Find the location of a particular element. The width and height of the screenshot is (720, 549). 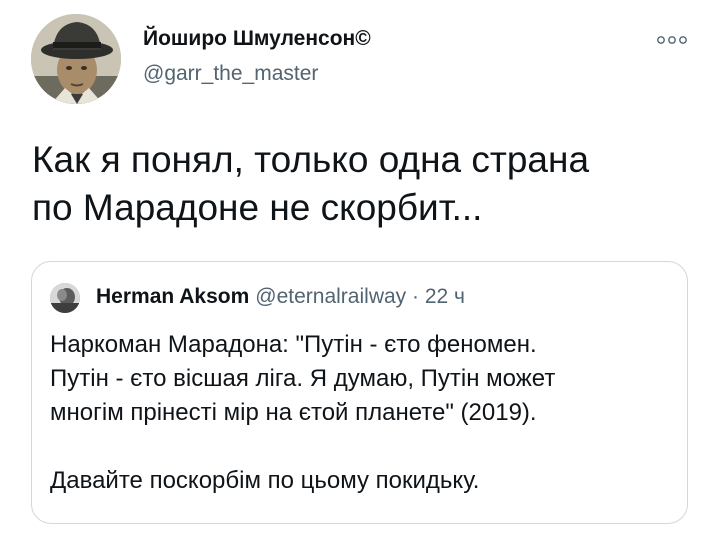

author-name: Йоширо Шмуленсон© is located at coordinates (257, 39).